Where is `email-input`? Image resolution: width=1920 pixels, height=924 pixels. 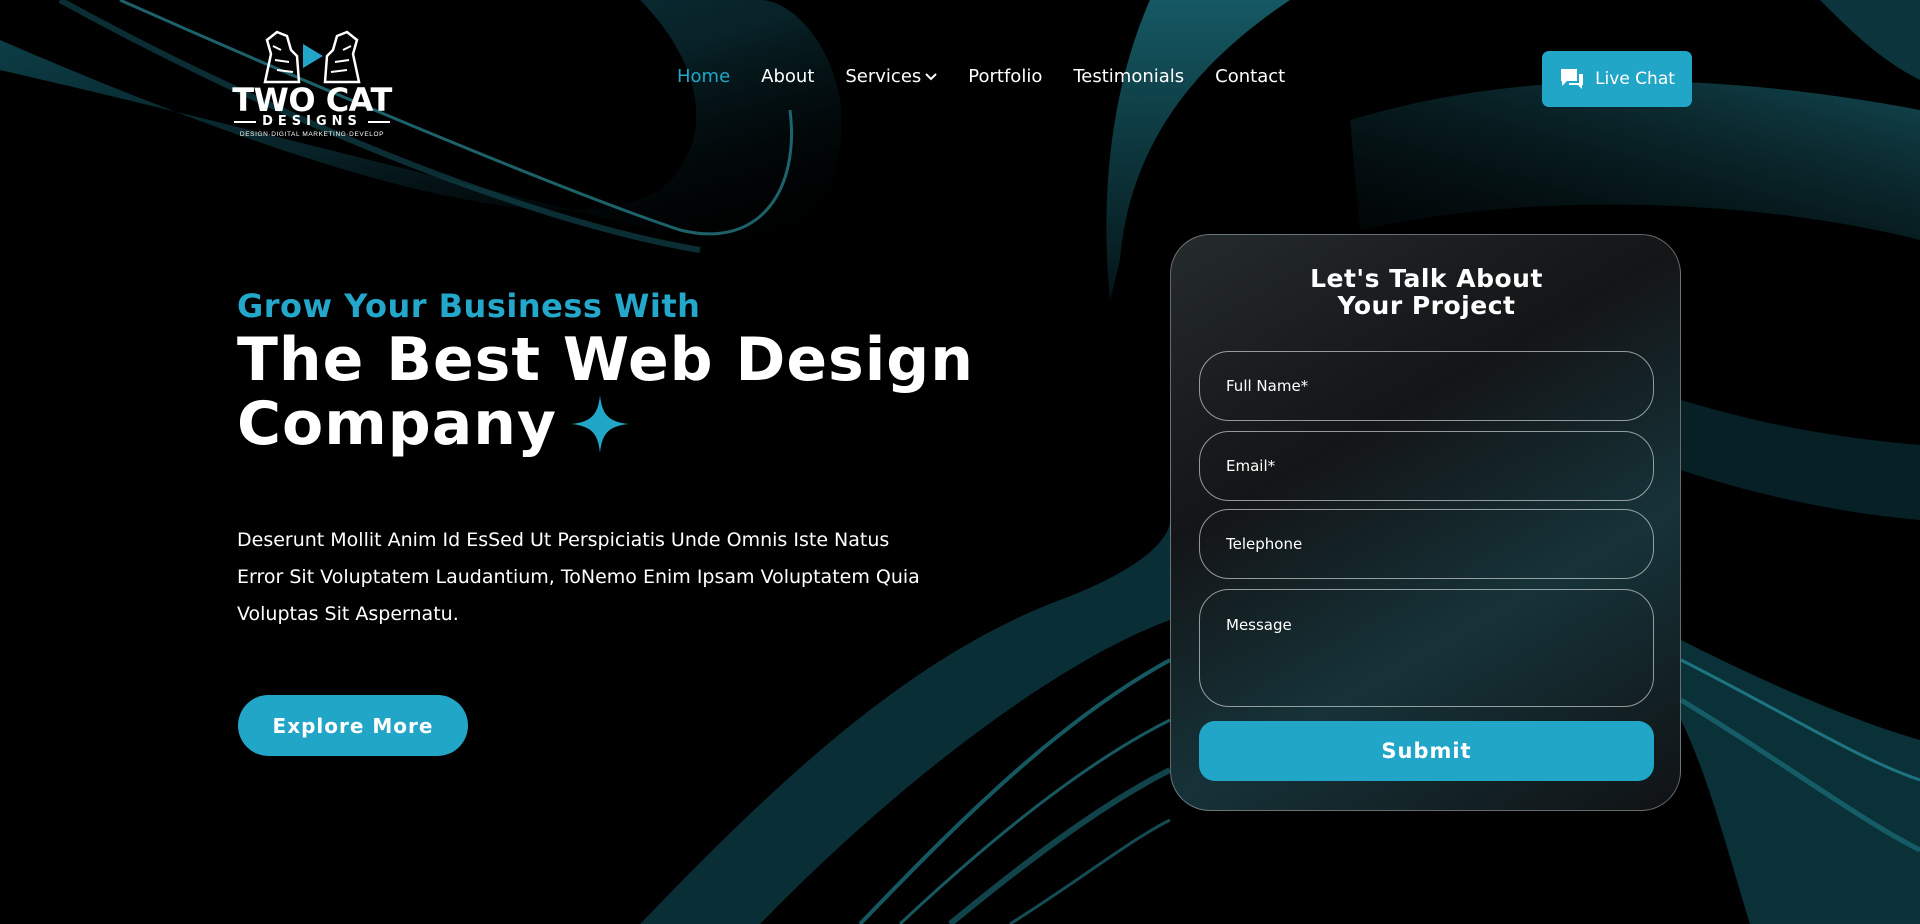
email-input is located at coordinates (1426, 466).